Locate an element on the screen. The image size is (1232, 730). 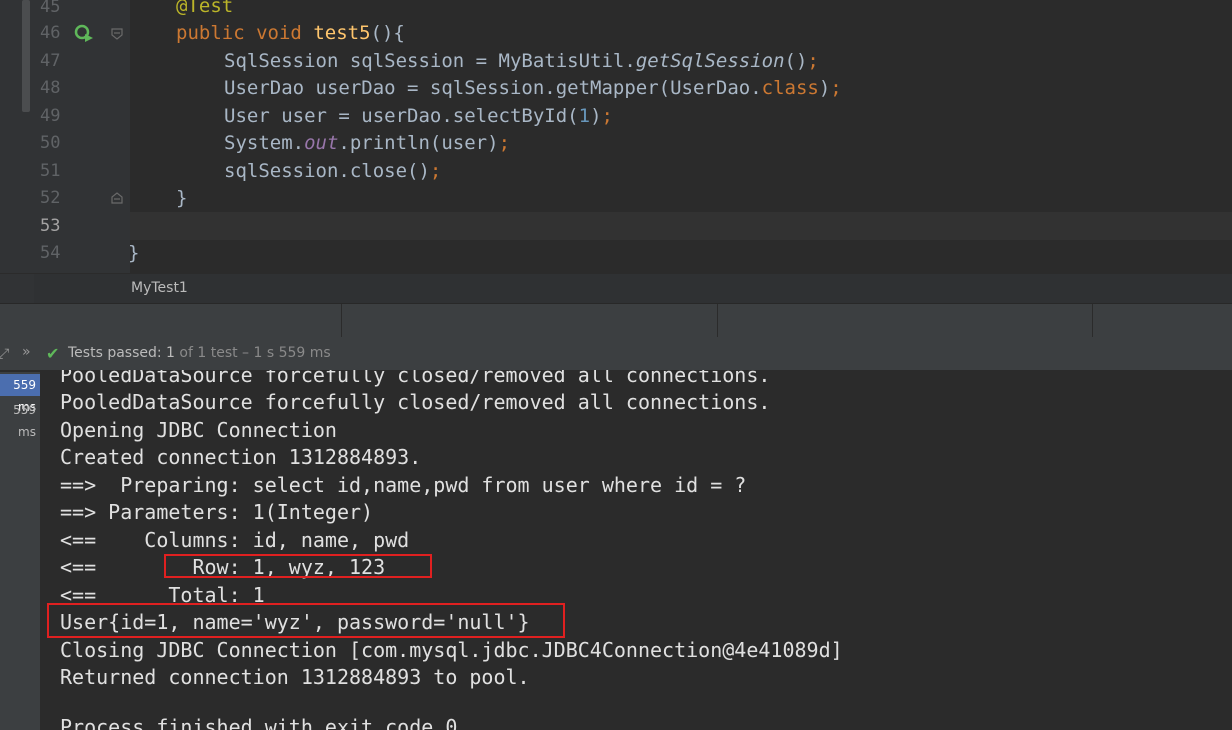
check-icon: ✔ is located at coordinates (53, 353).